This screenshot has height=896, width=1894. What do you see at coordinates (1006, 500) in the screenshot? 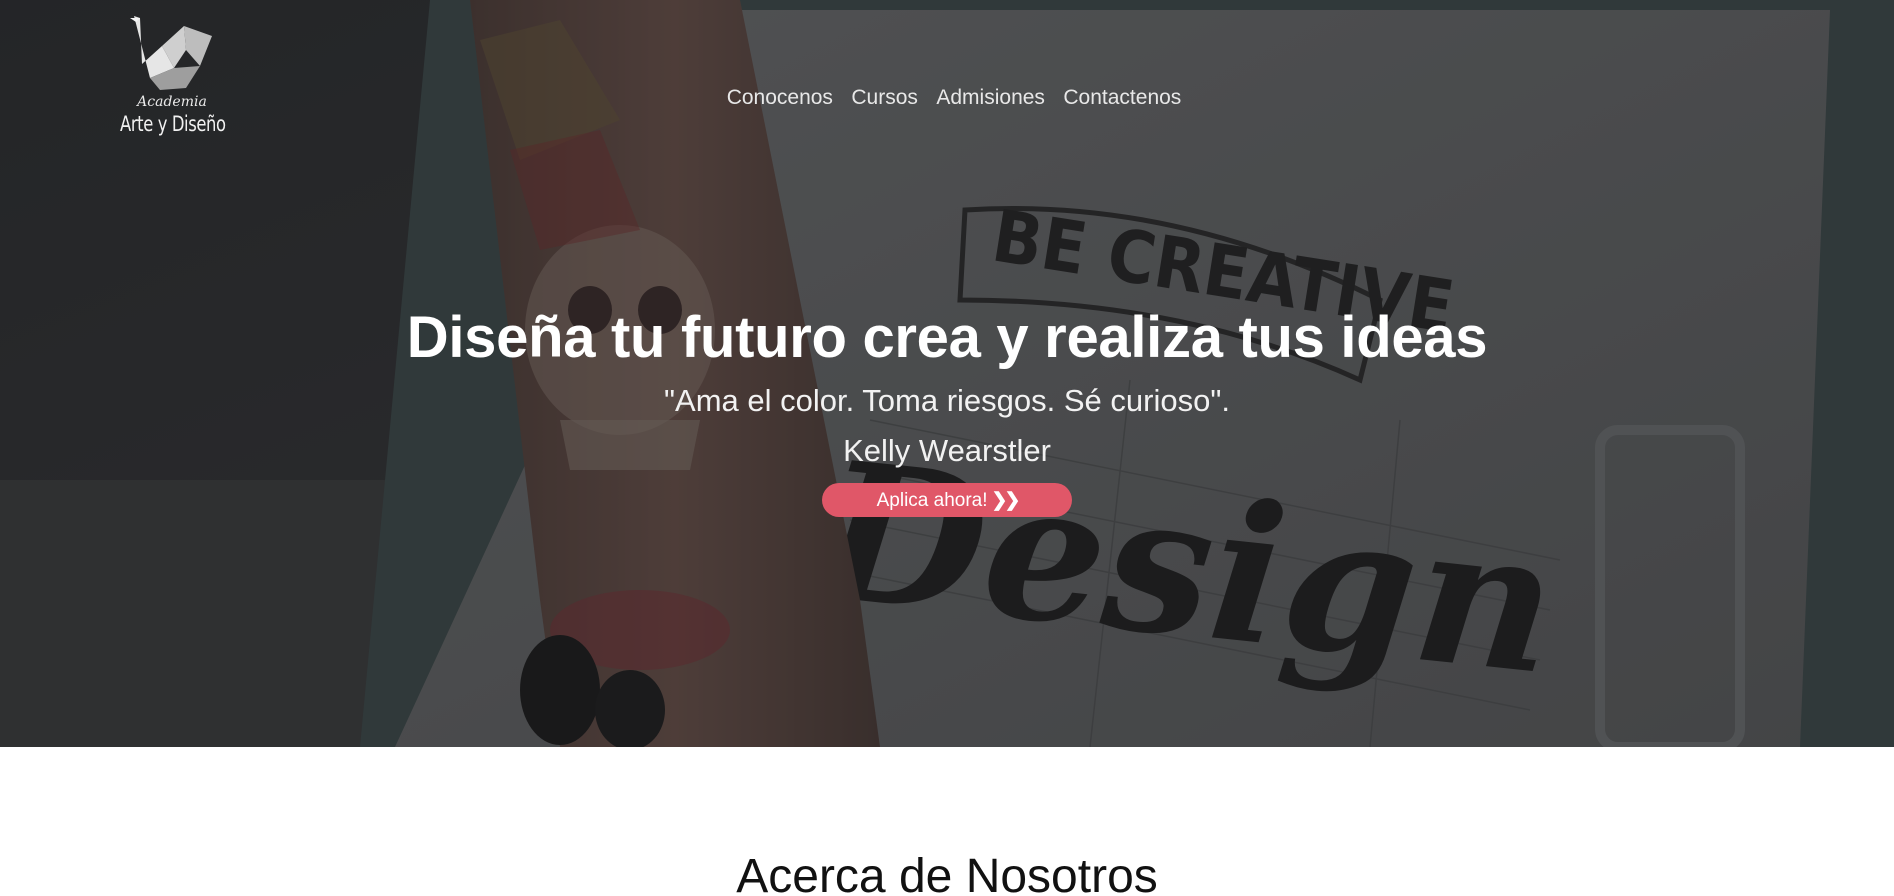
I see `double-chevron-right-icon: ❯❯` at bounding box center [1006, 500].